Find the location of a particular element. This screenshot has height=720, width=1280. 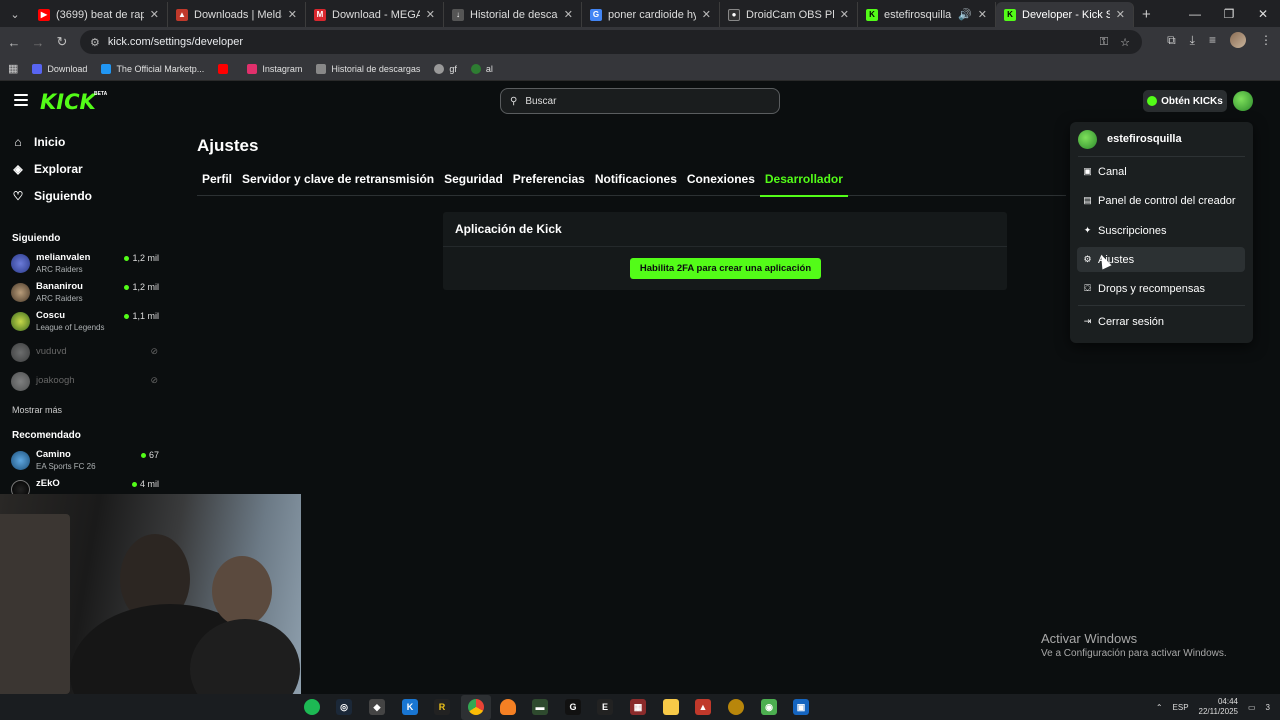

spotify-icon is located at coordinates (312, 707).